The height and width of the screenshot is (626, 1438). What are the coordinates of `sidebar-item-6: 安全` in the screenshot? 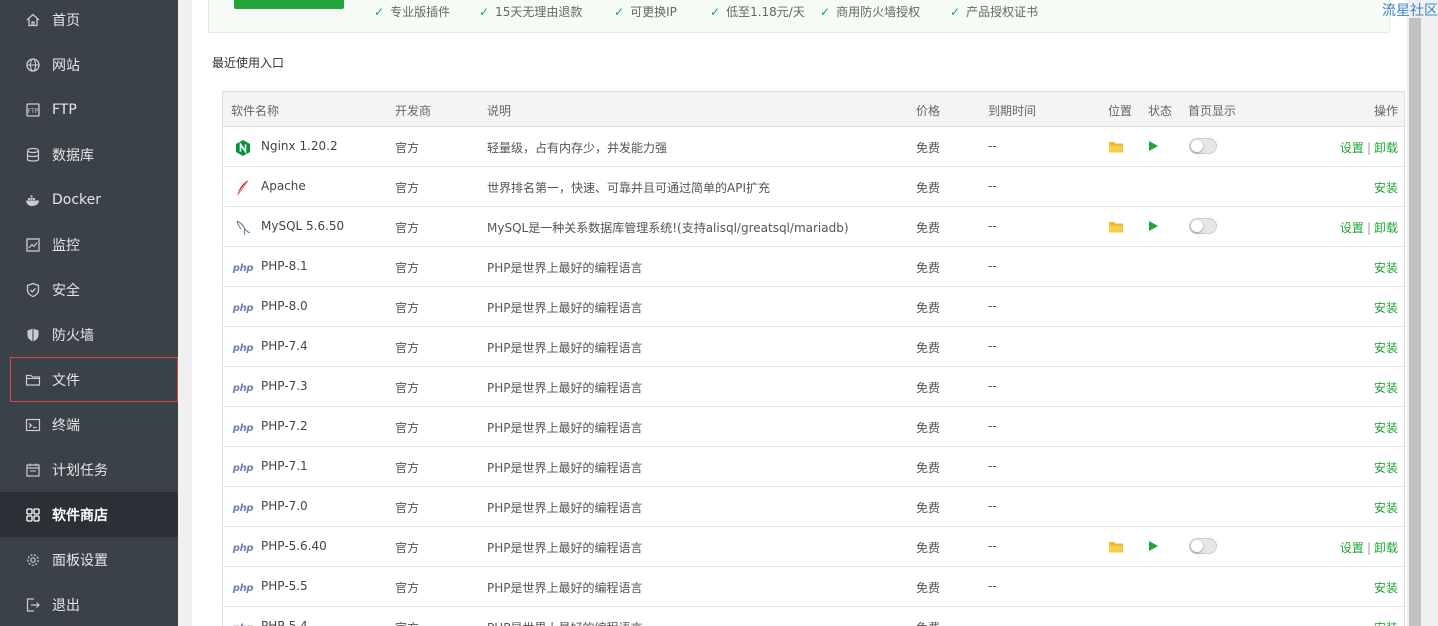 It's located at (89, 289).